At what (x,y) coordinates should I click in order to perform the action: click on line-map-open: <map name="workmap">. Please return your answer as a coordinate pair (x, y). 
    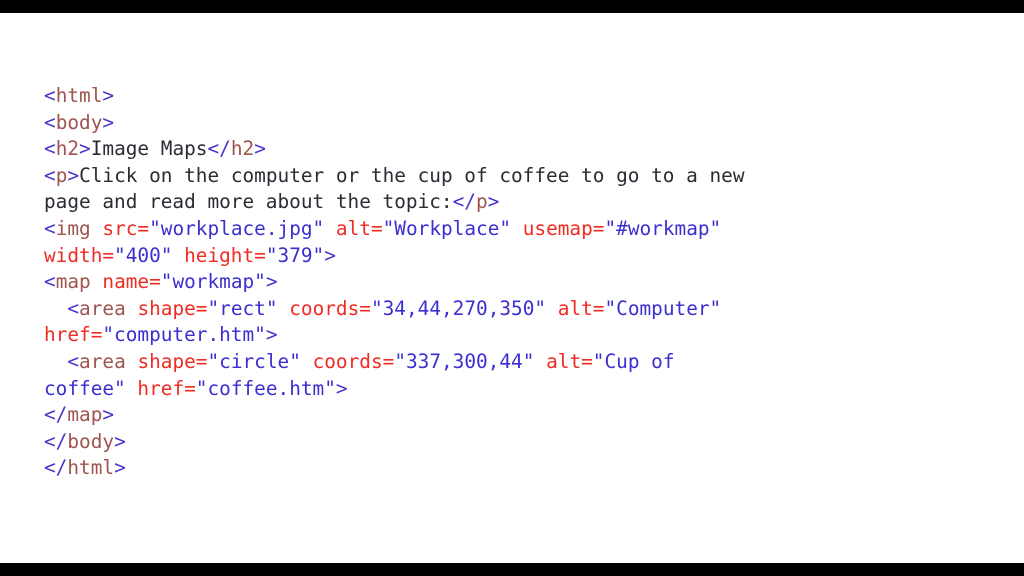
    Looking at the image, I should click on (404, 282).